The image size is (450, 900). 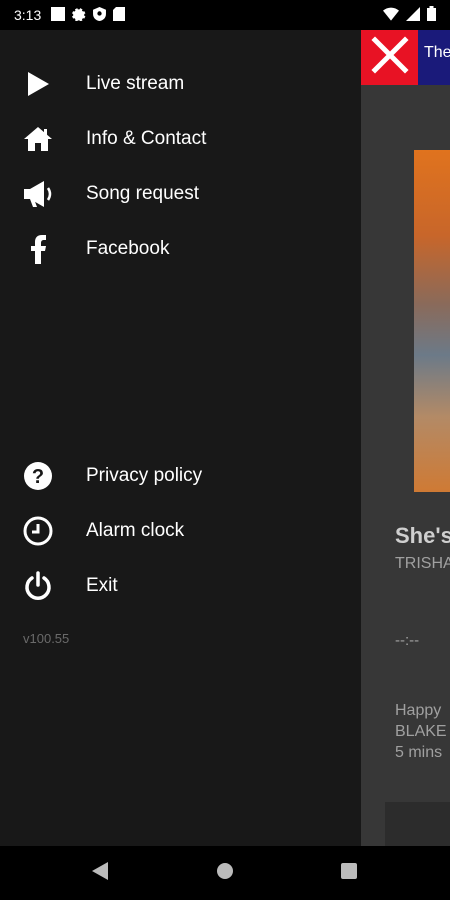 I want to click on ad-banner: The, so click(x=434, y=57).